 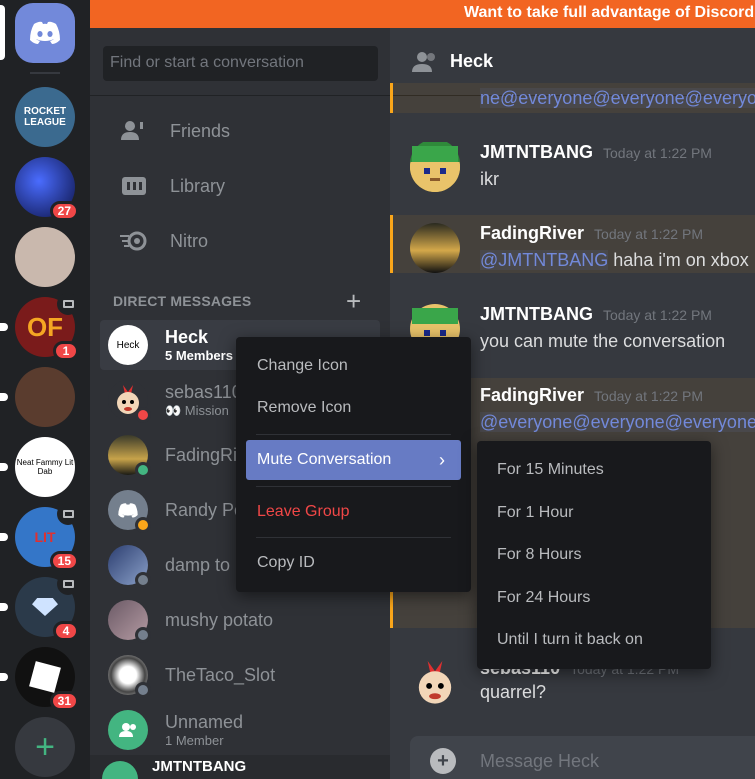 What do you see at coordinates (45, 677) in the screenshot?
I see `roblox-icon` at bounding box center [45, 677].